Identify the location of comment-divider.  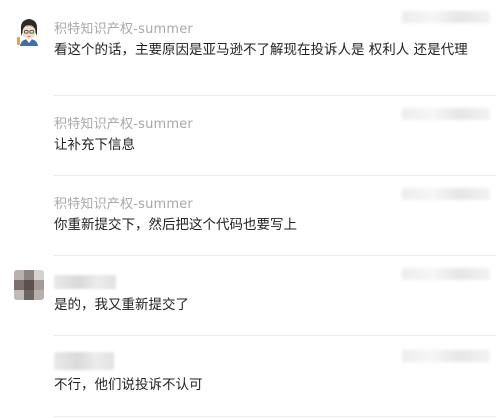
(275, 416).